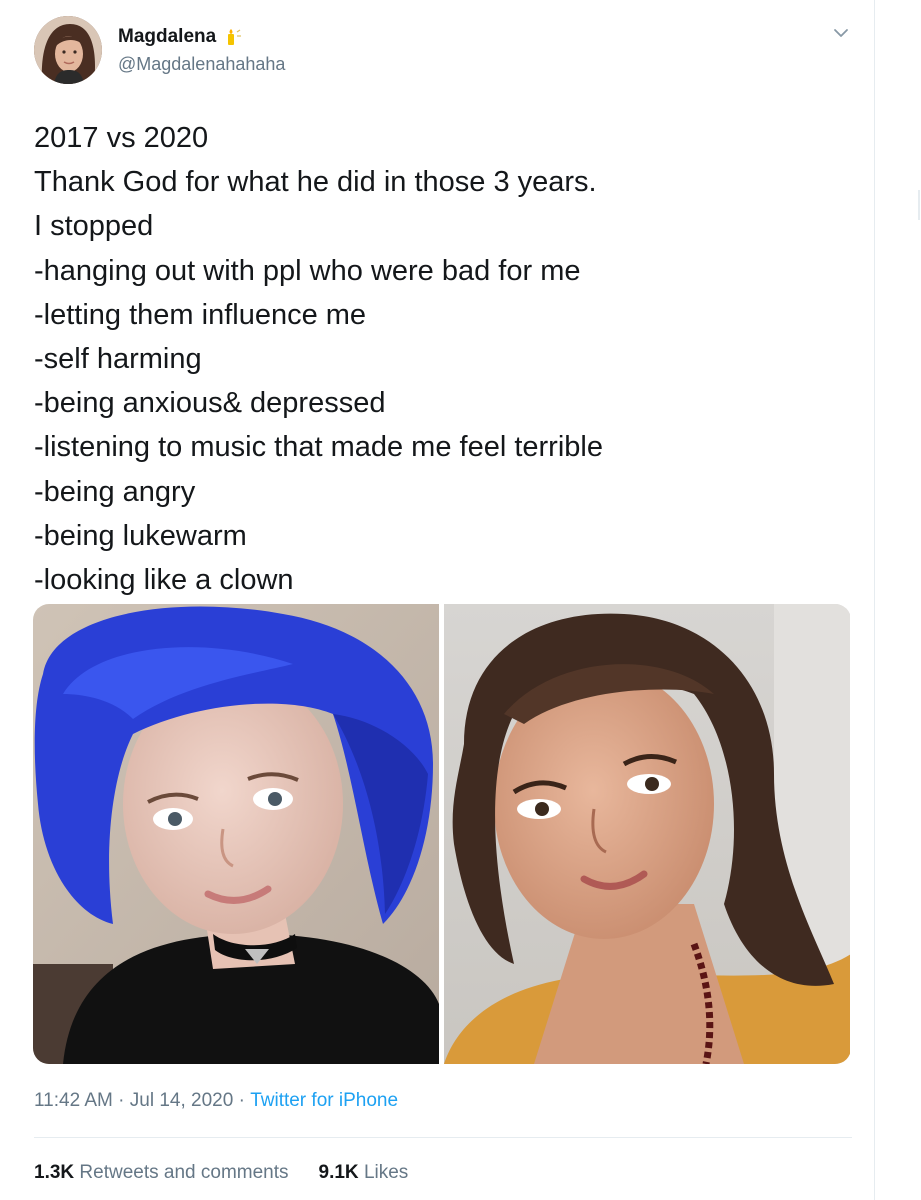  Describe the element at coordinates (338, 1172) in the screenshot. I see `likes-count: 9.1K` at that location.